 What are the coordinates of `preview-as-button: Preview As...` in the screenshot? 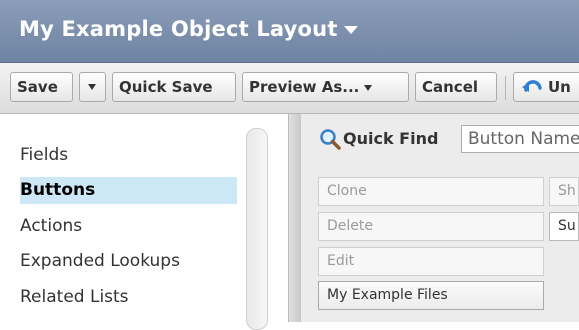 It's located at (325, 87).